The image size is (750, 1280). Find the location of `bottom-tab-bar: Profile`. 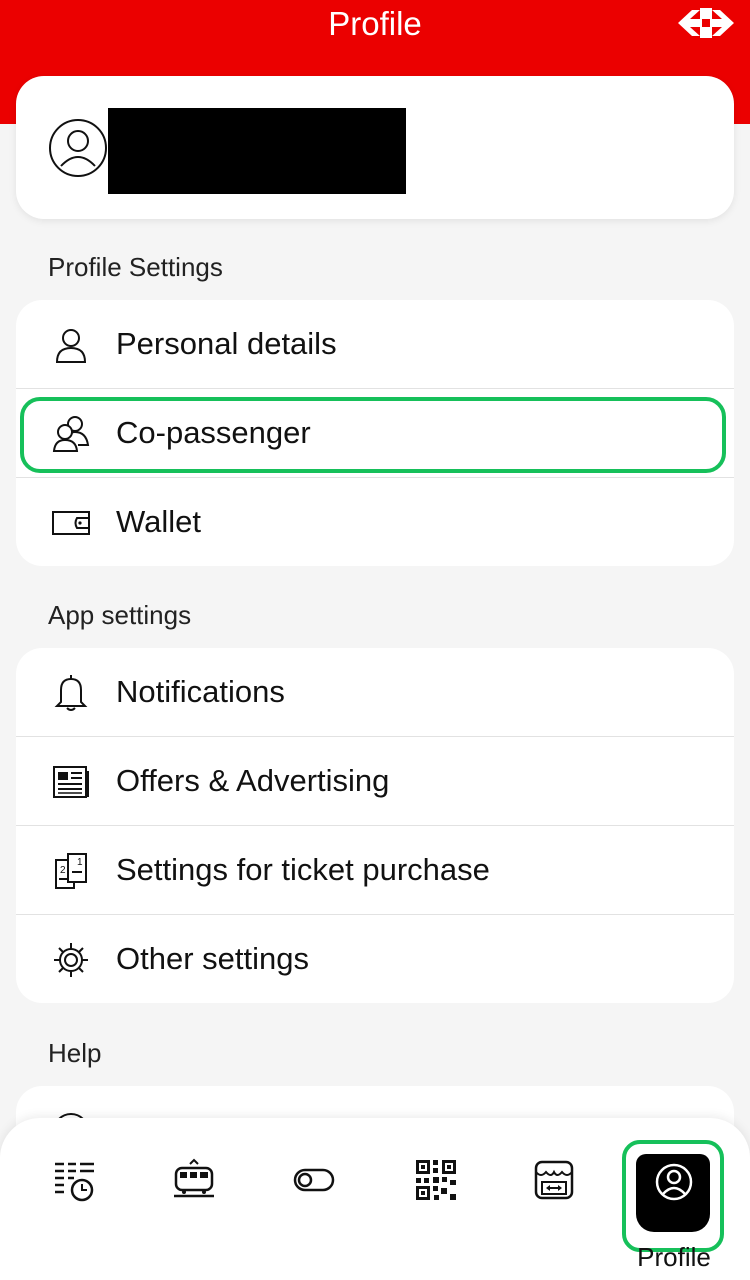

bottom-tab-bar: Profile is located at coordinates (375, 1199).